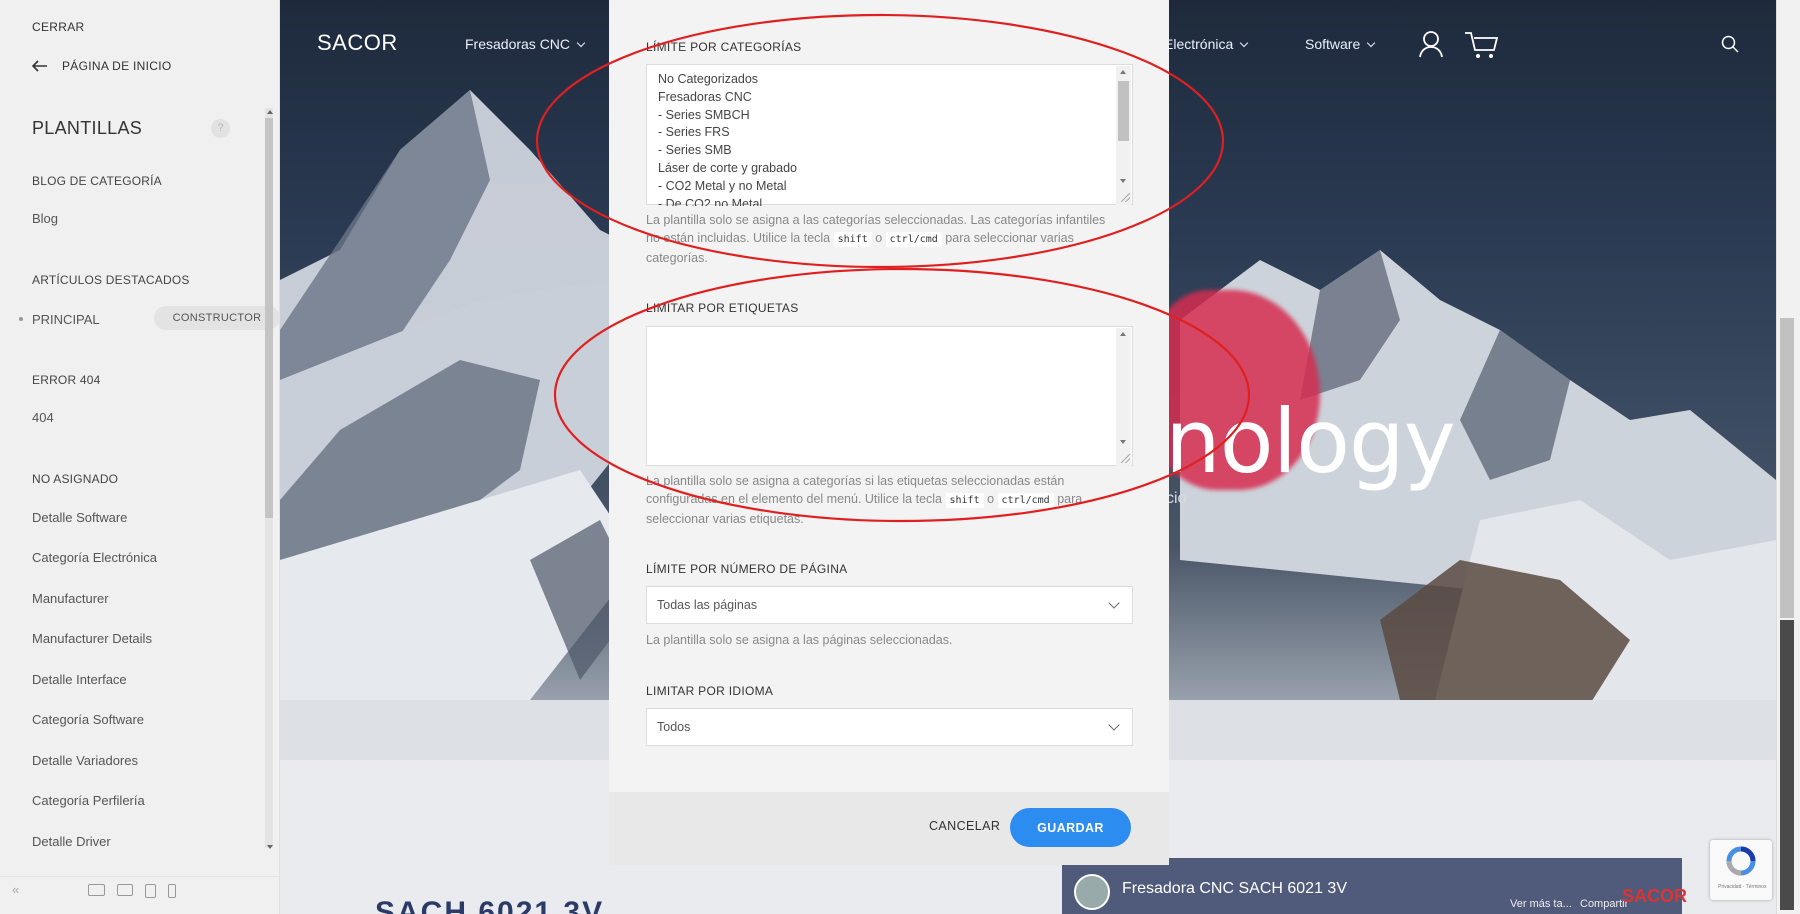 This screenshot has height=914, width=1800. Describe the element at coordinates (747, 569) in the screenshot. I see `page-number-label: LÍMITE POR NÚMERO DE PÁGINA` at that location.